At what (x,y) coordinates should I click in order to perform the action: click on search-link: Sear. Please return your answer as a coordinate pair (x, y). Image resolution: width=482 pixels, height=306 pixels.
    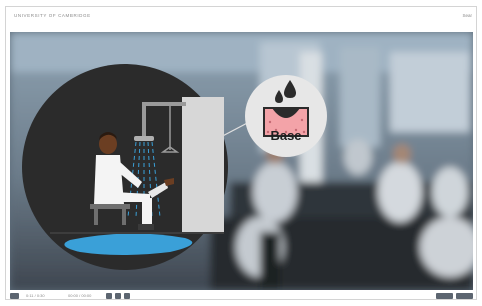
    Looking at the image, I should click on (467, 15).